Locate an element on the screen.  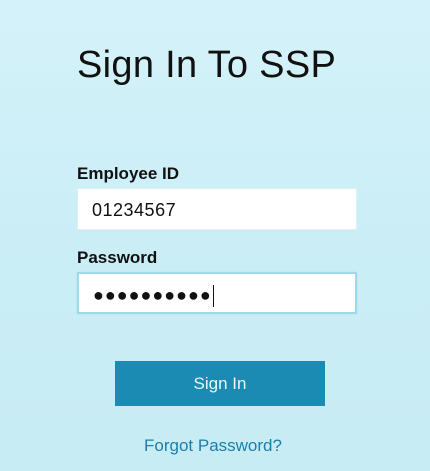
password-mask: ●●●●●●●●●● is located at coordinates (152, 295).